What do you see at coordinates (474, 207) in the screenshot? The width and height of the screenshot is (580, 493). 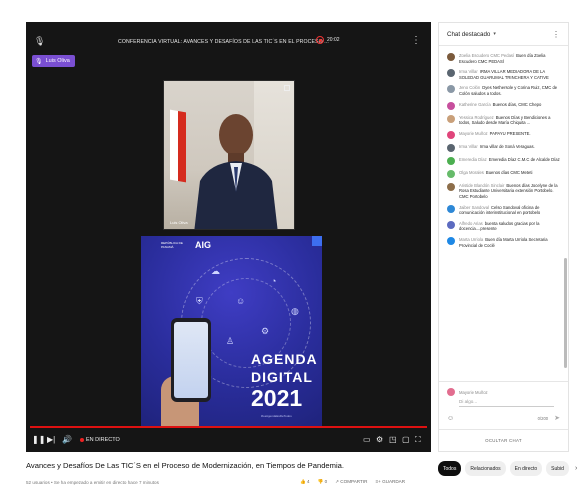 I see `chat-author: Jaiber Sandoval` at bounding box center [474, 207].